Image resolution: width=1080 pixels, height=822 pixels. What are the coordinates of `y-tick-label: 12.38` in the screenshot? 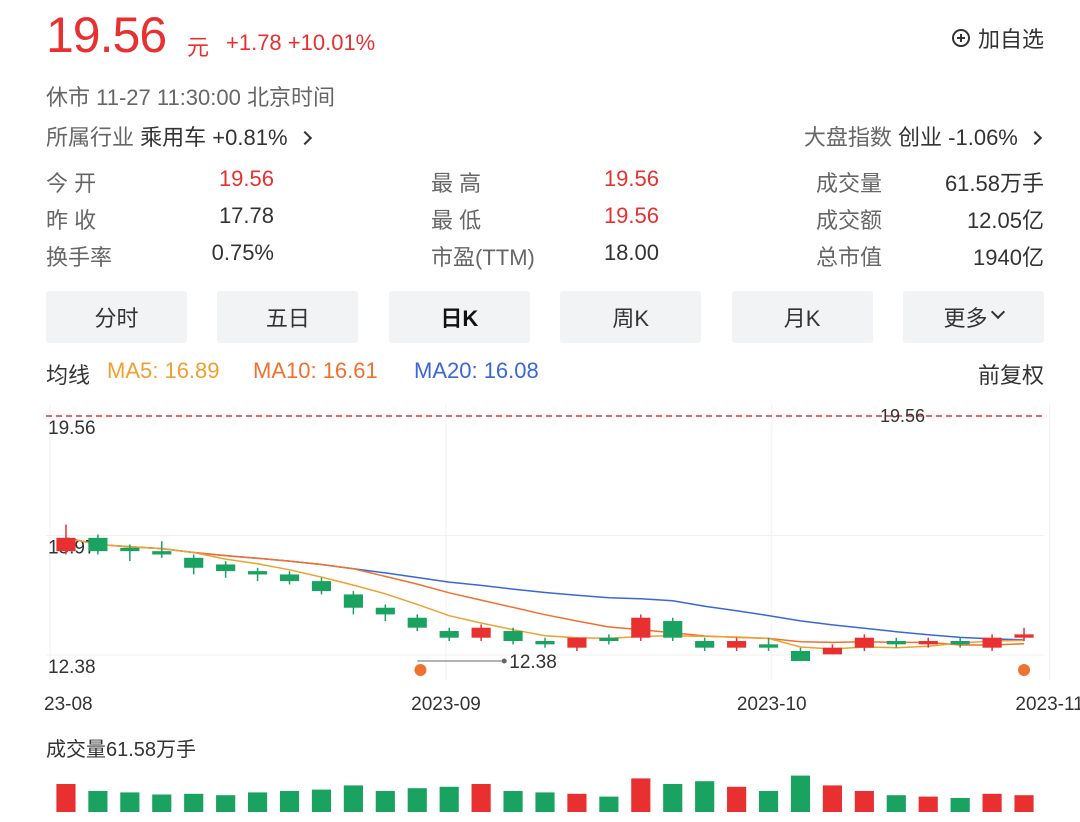 It's located at (72, 667).